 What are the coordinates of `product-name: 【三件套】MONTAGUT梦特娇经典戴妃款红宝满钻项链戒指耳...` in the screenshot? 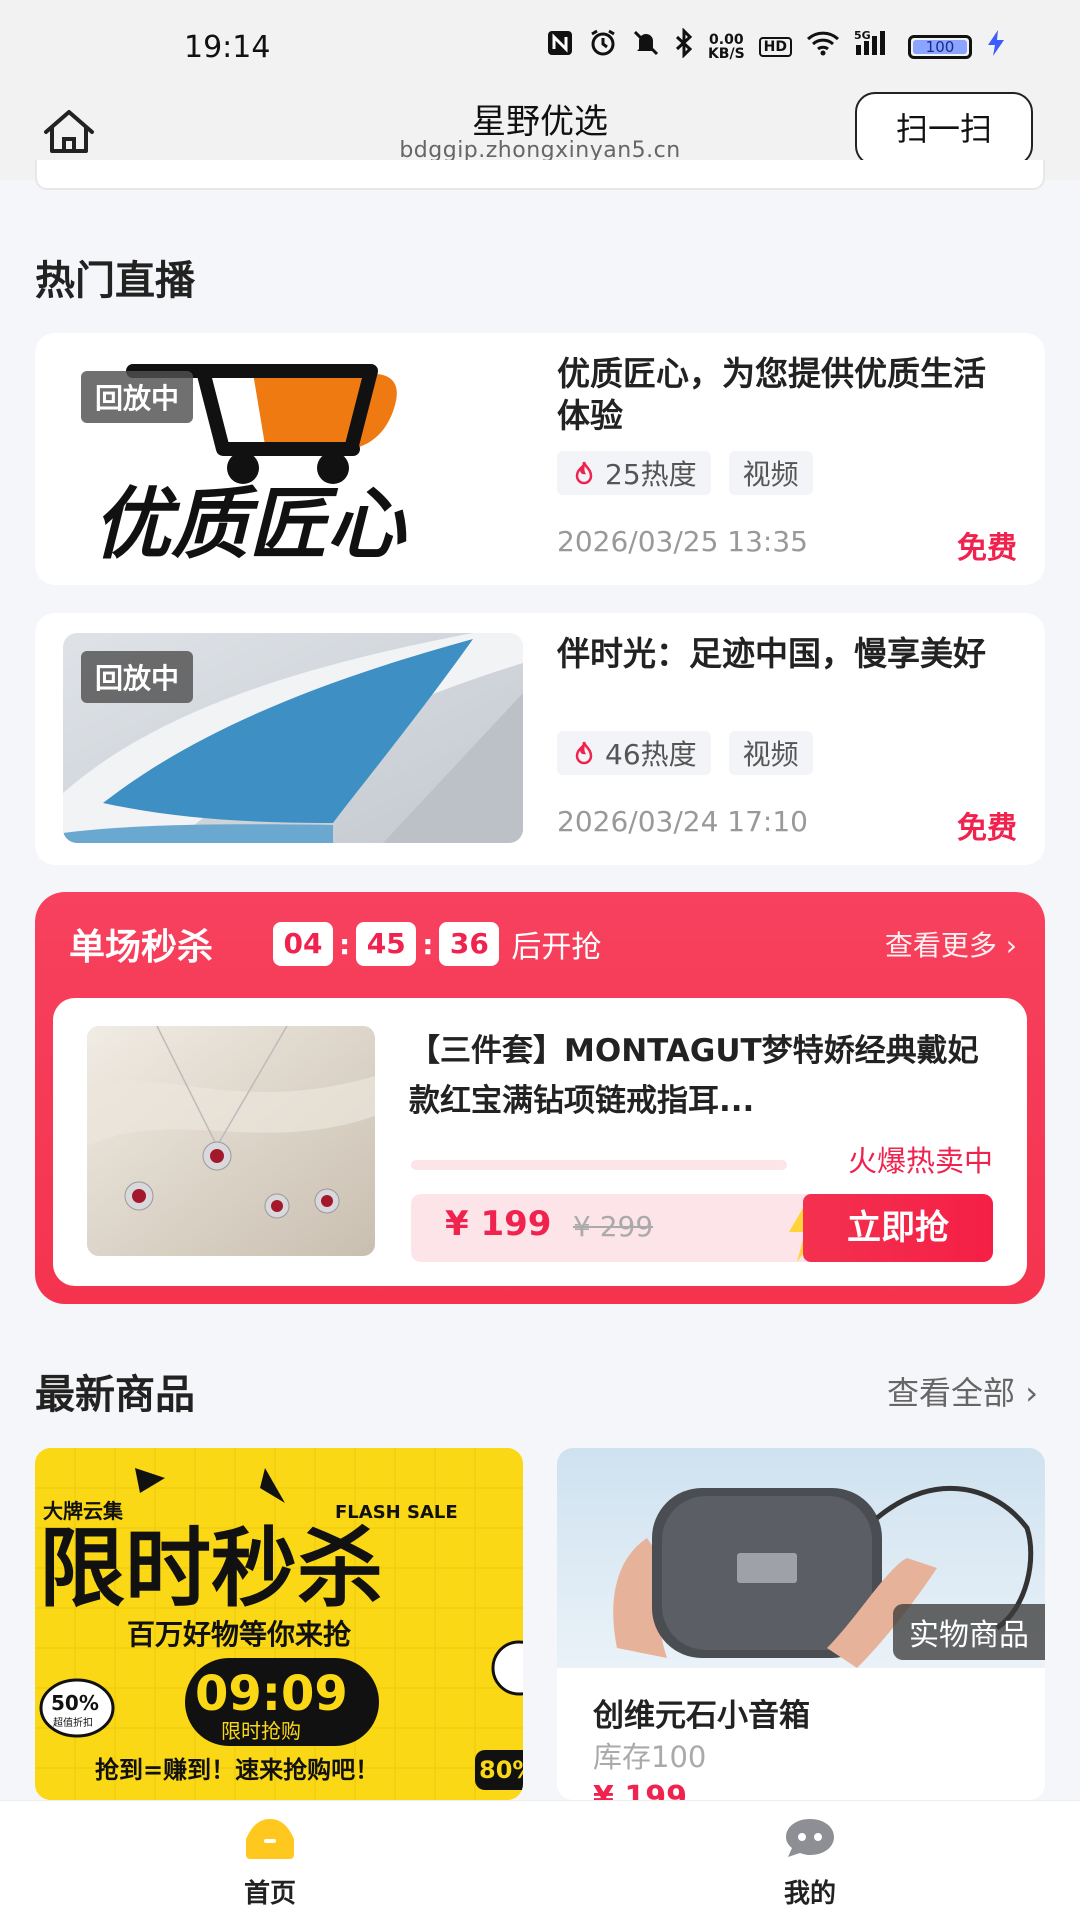 It's located at (694, 1076).